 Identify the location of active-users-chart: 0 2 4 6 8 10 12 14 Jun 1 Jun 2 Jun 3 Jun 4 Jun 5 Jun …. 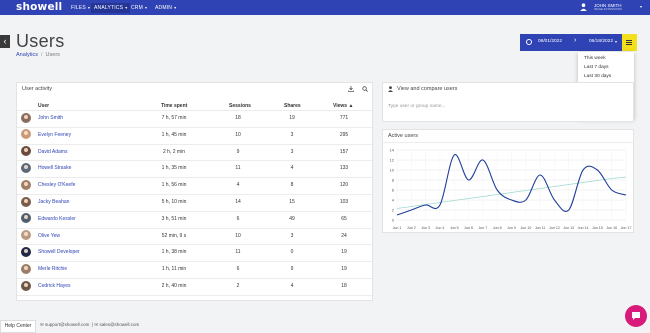
(511, 189).